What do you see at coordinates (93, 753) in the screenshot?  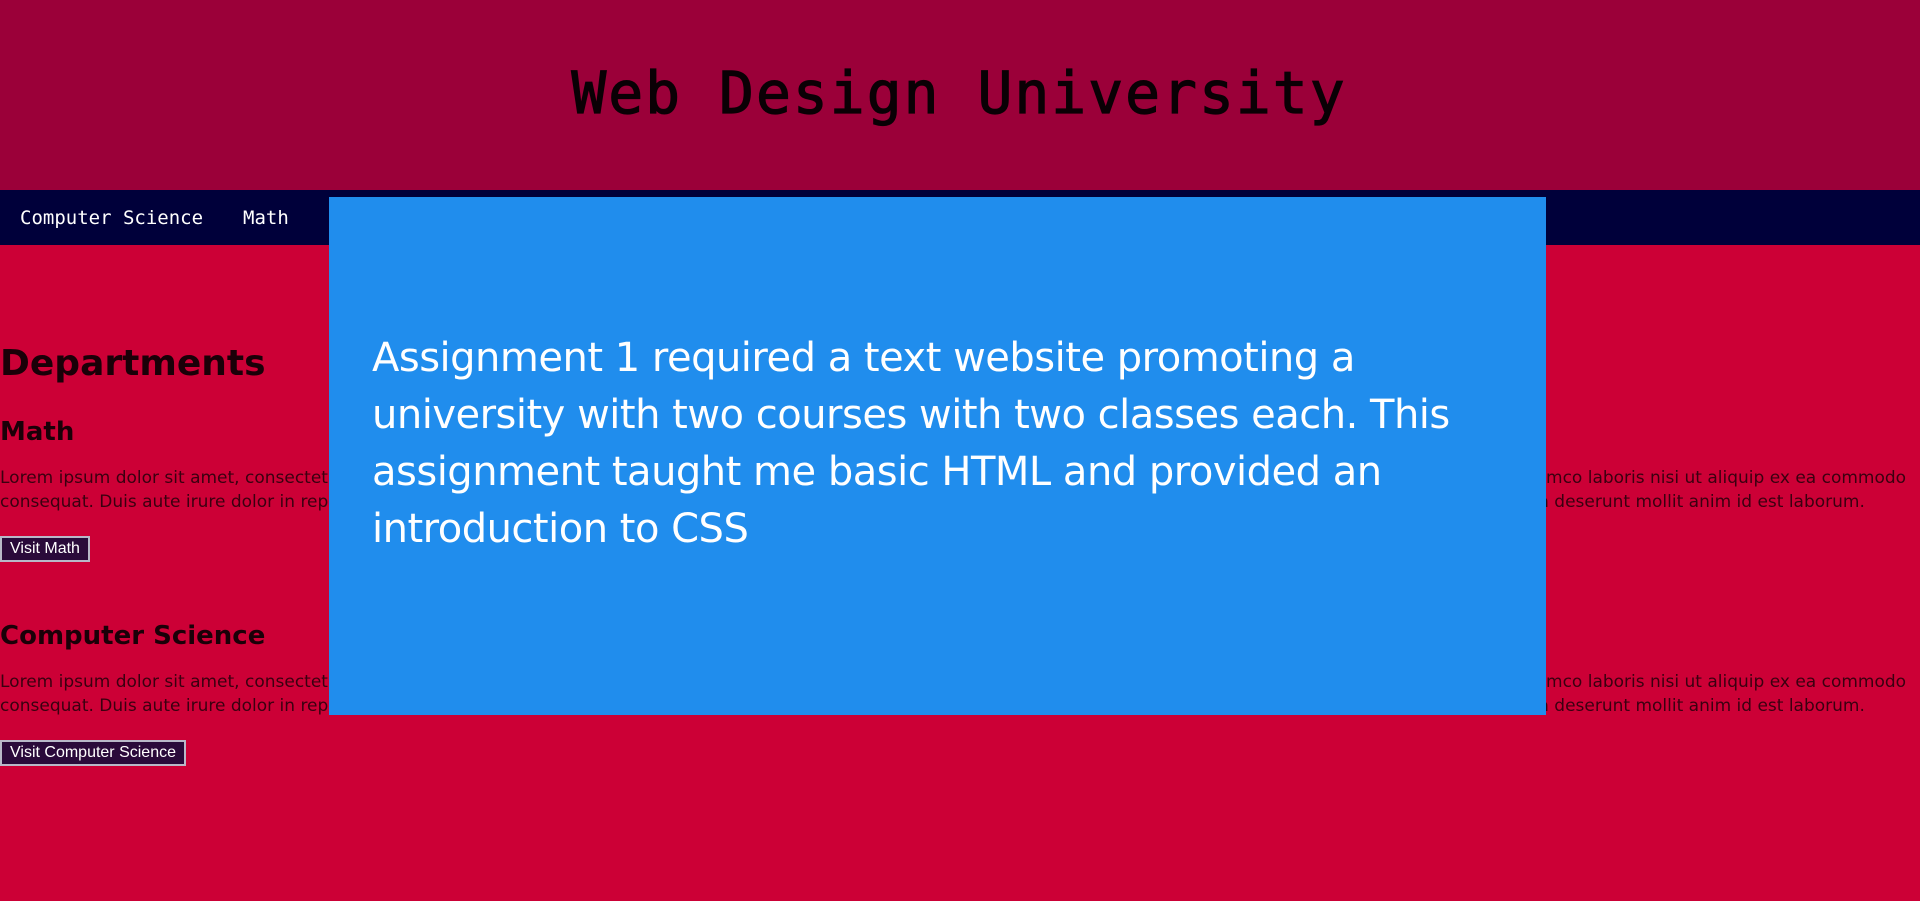 I see `visit-computer-science-button: Visit Computer Science` at bounding box center [93, 753].